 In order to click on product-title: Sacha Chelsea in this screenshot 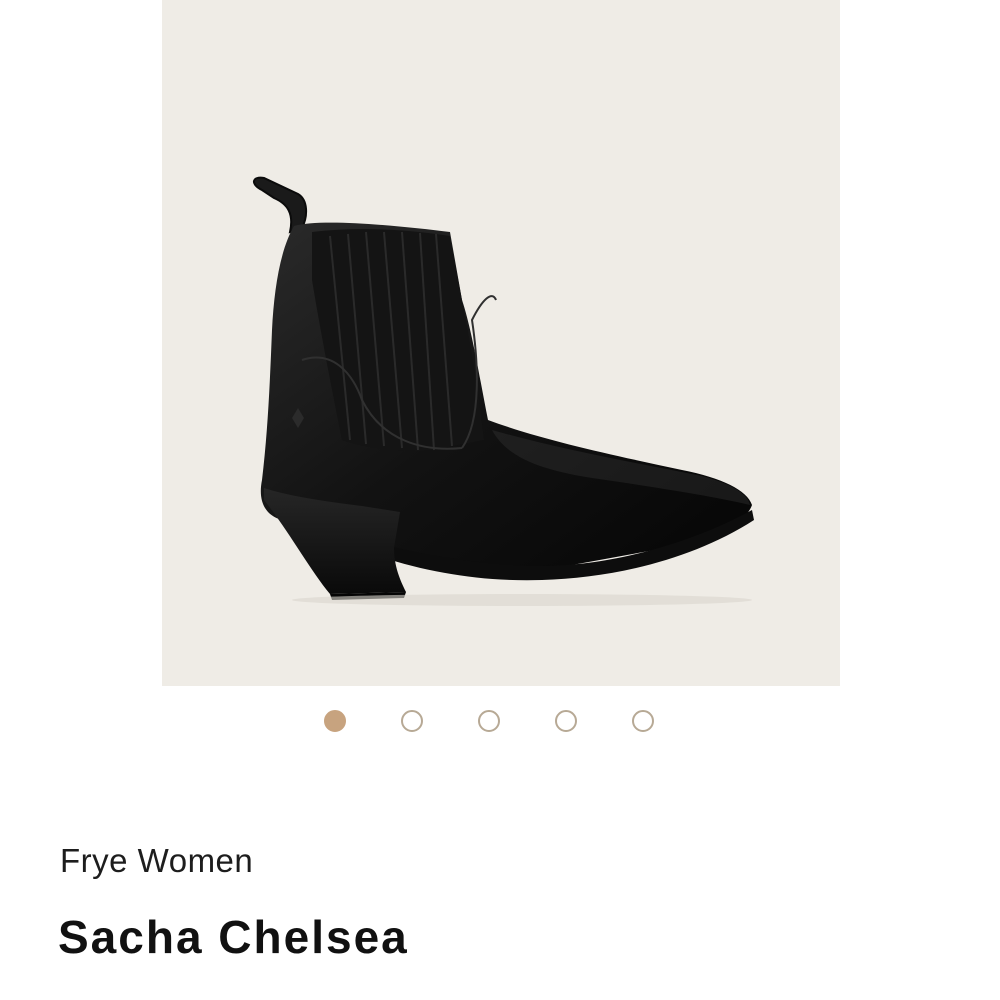, I will do `click(233, 937)`.